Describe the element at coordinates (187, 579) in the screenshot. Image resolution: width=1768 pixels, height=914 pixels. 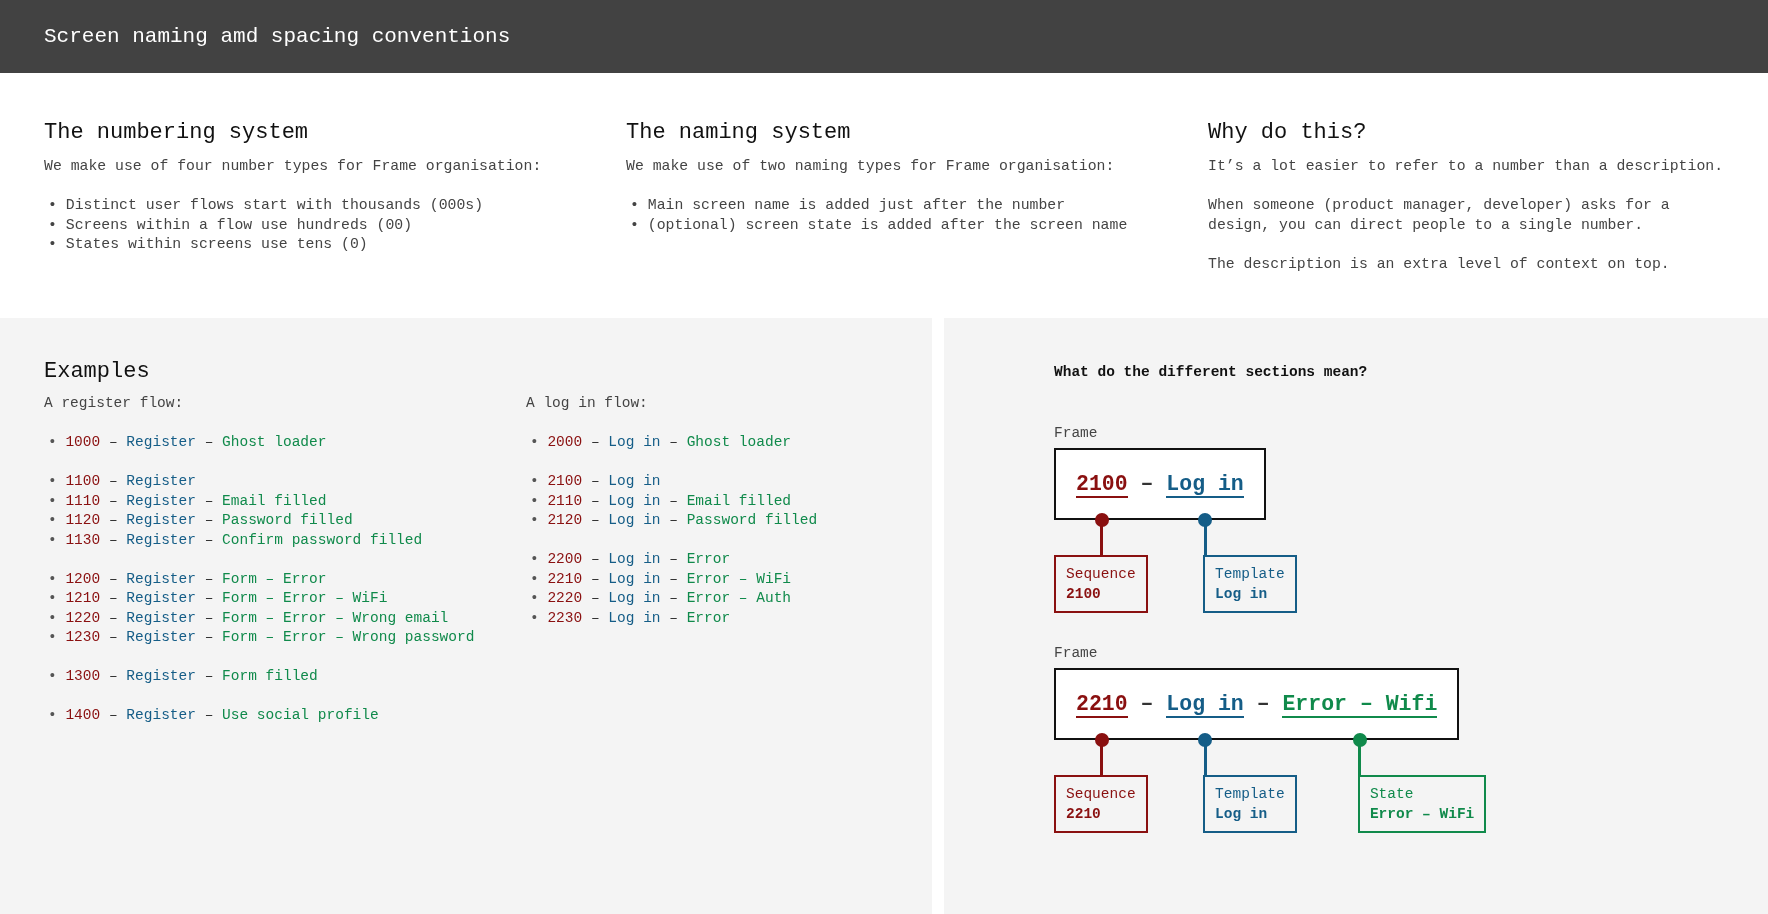
I see `example-entry: • 1200 – Register – Form – Error` at that location.